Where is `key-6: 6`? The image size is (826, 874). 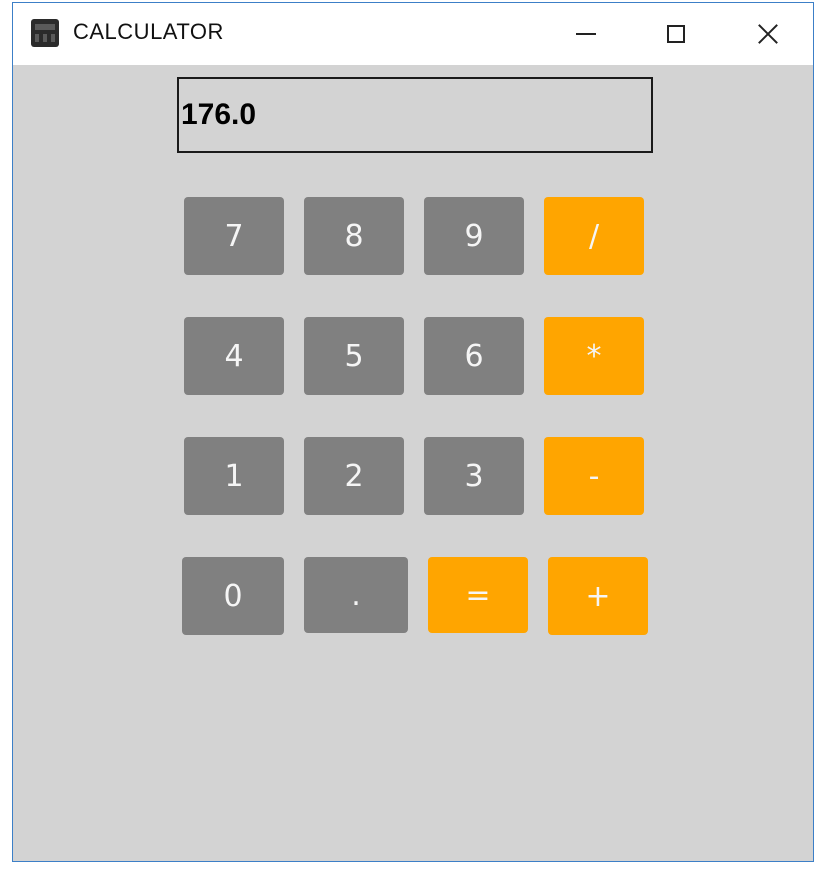
key-6: 6 is located at coordinates (474, 356).